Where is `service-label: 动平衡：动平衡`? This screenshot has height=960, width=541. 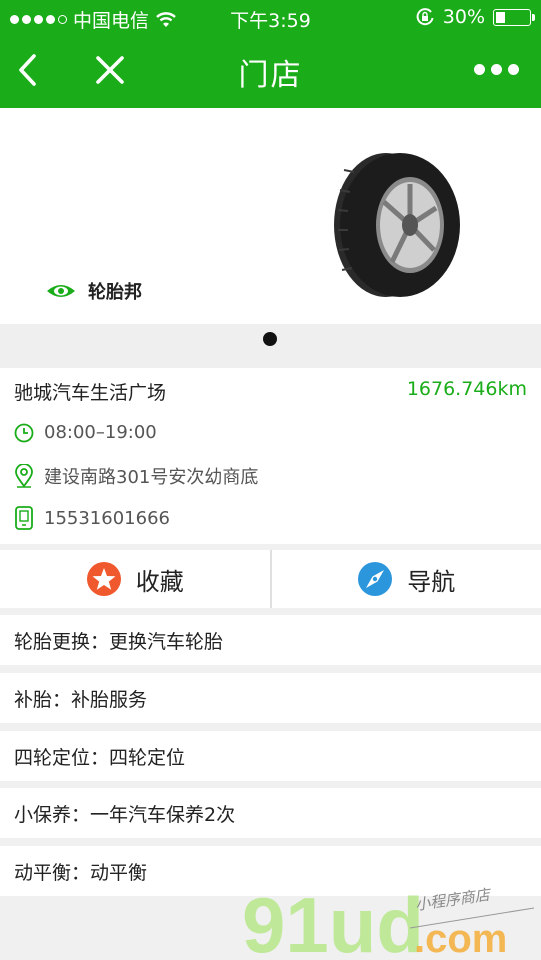
service-label: 动平衡：动平衡 is located at coordinates (81, 872).